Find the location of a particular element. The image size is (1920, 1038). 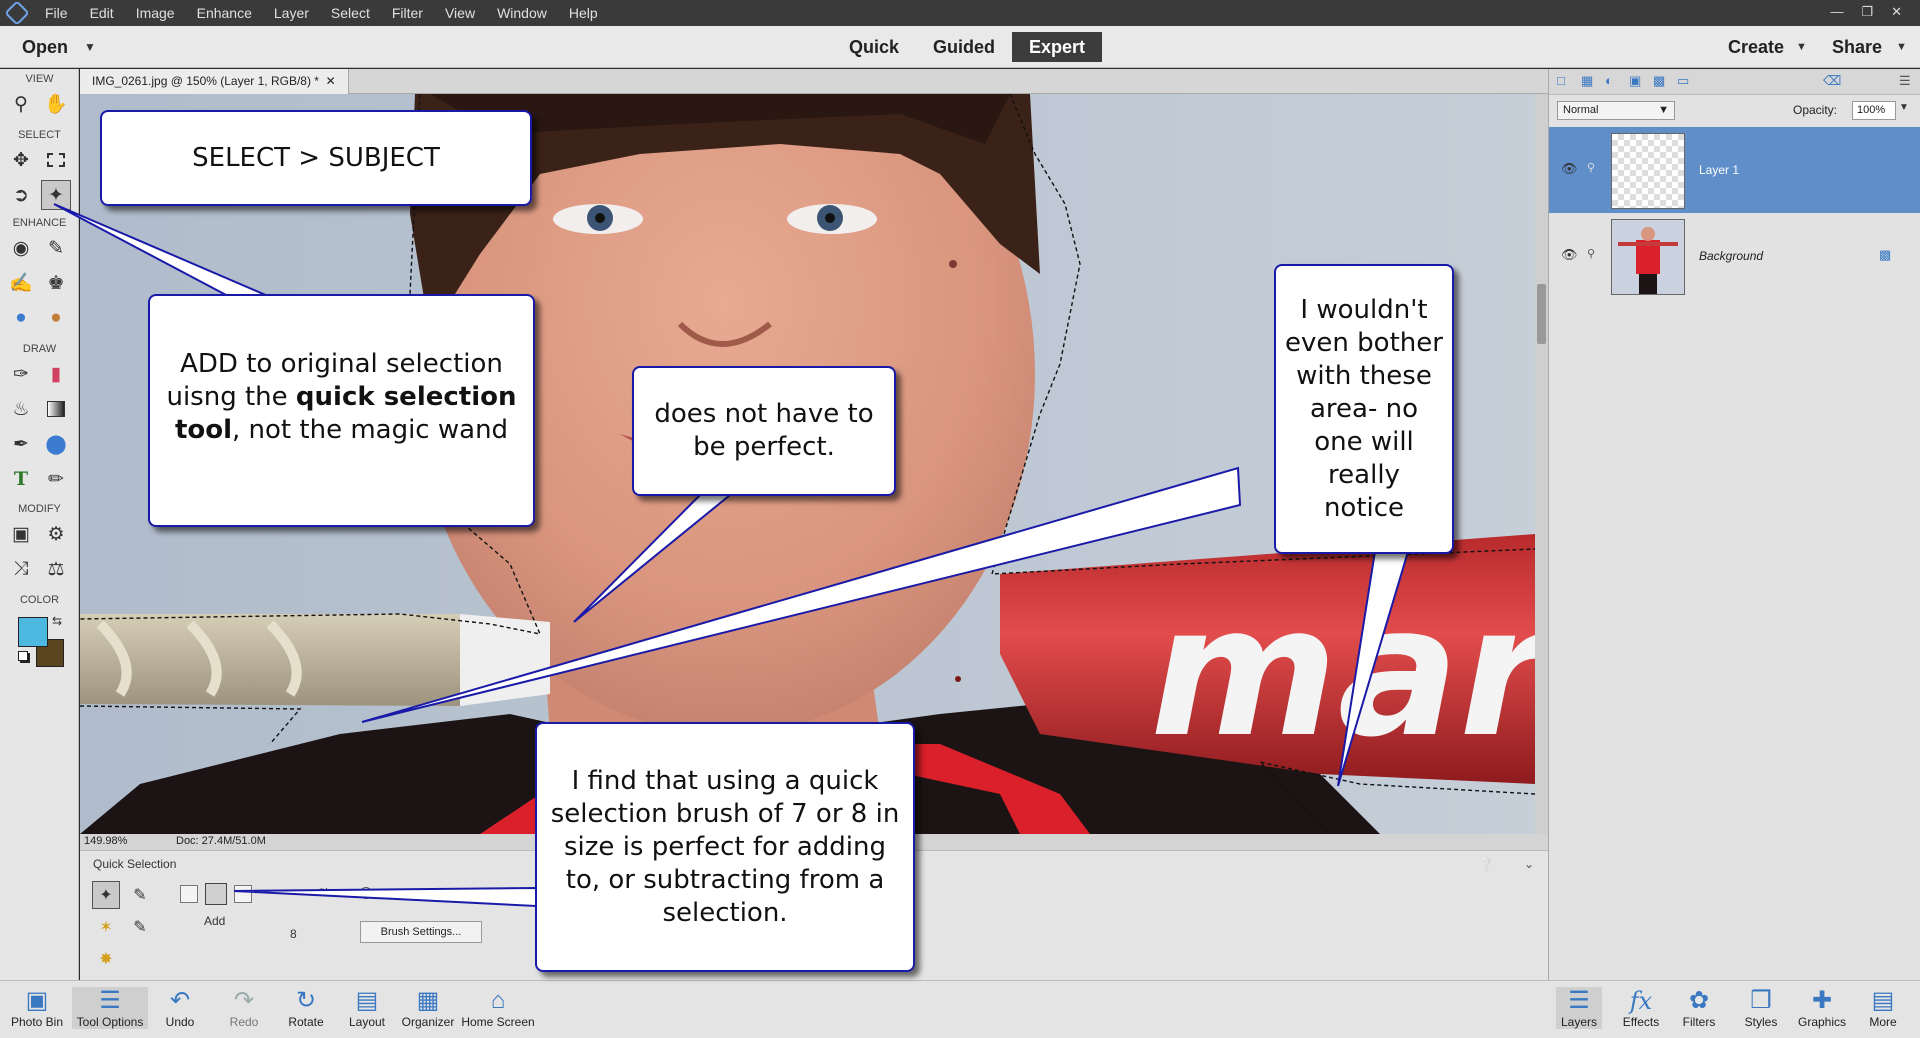

move-tool-icon: ✥ is located at coordinates (21, 160).